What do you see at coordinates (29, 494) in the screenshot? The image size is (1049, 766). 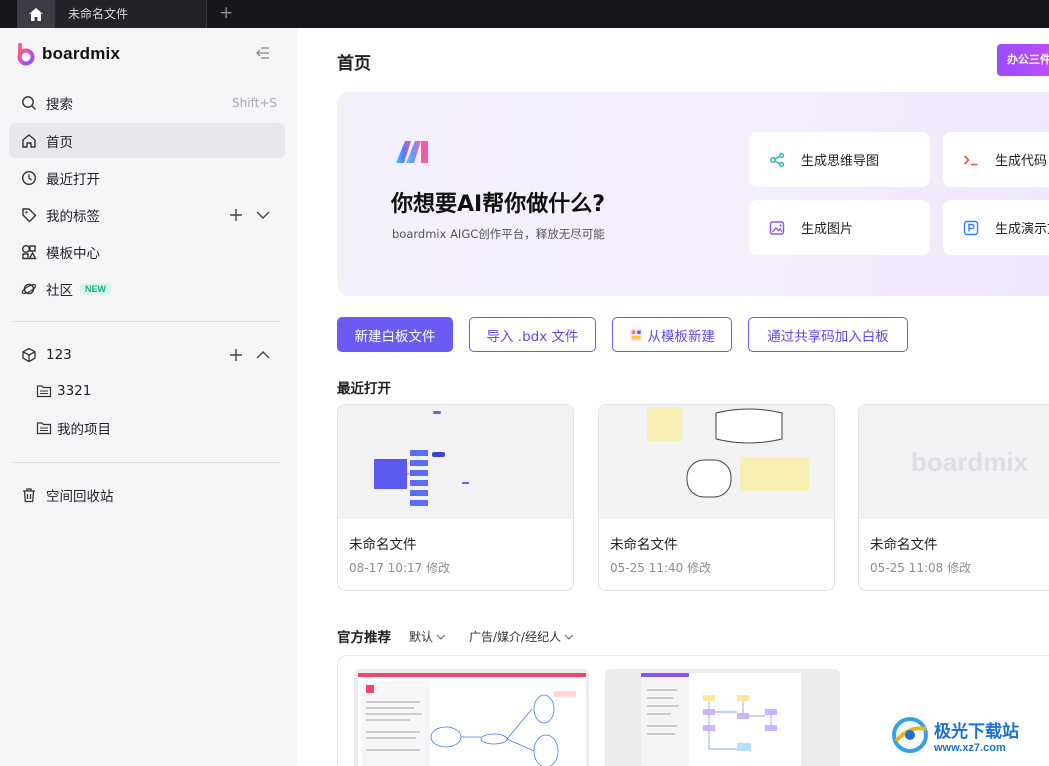 I see `trash-icon` at bounding box center [29, 494].